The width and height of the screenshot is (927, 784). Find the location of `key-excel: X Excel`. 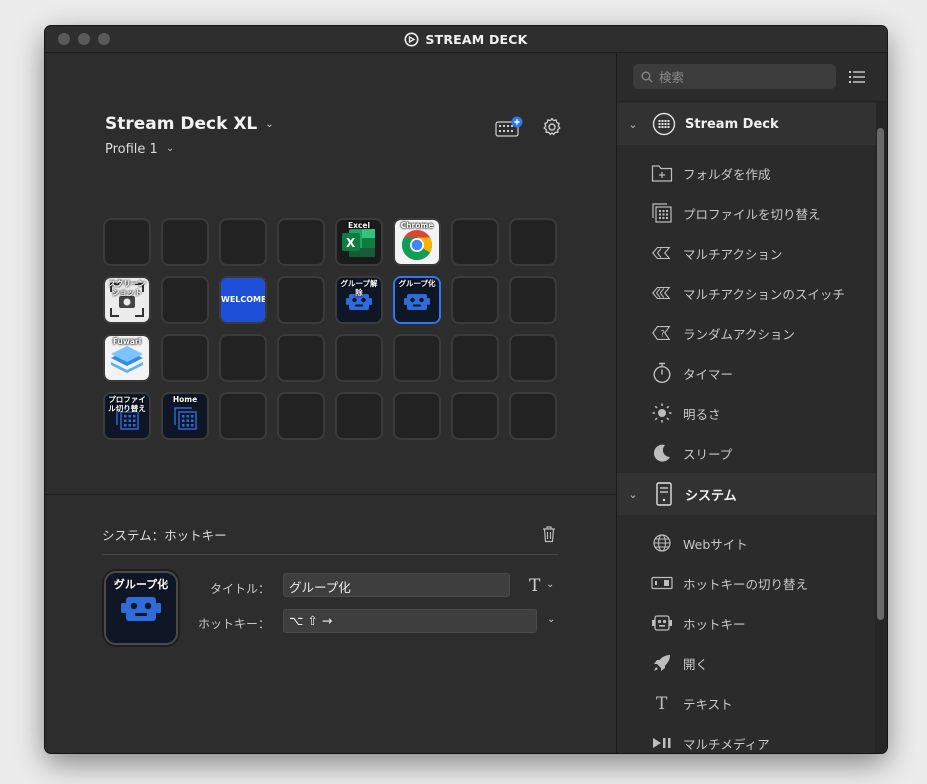

key-excel: X Excel is located at coordinates (359, 242).